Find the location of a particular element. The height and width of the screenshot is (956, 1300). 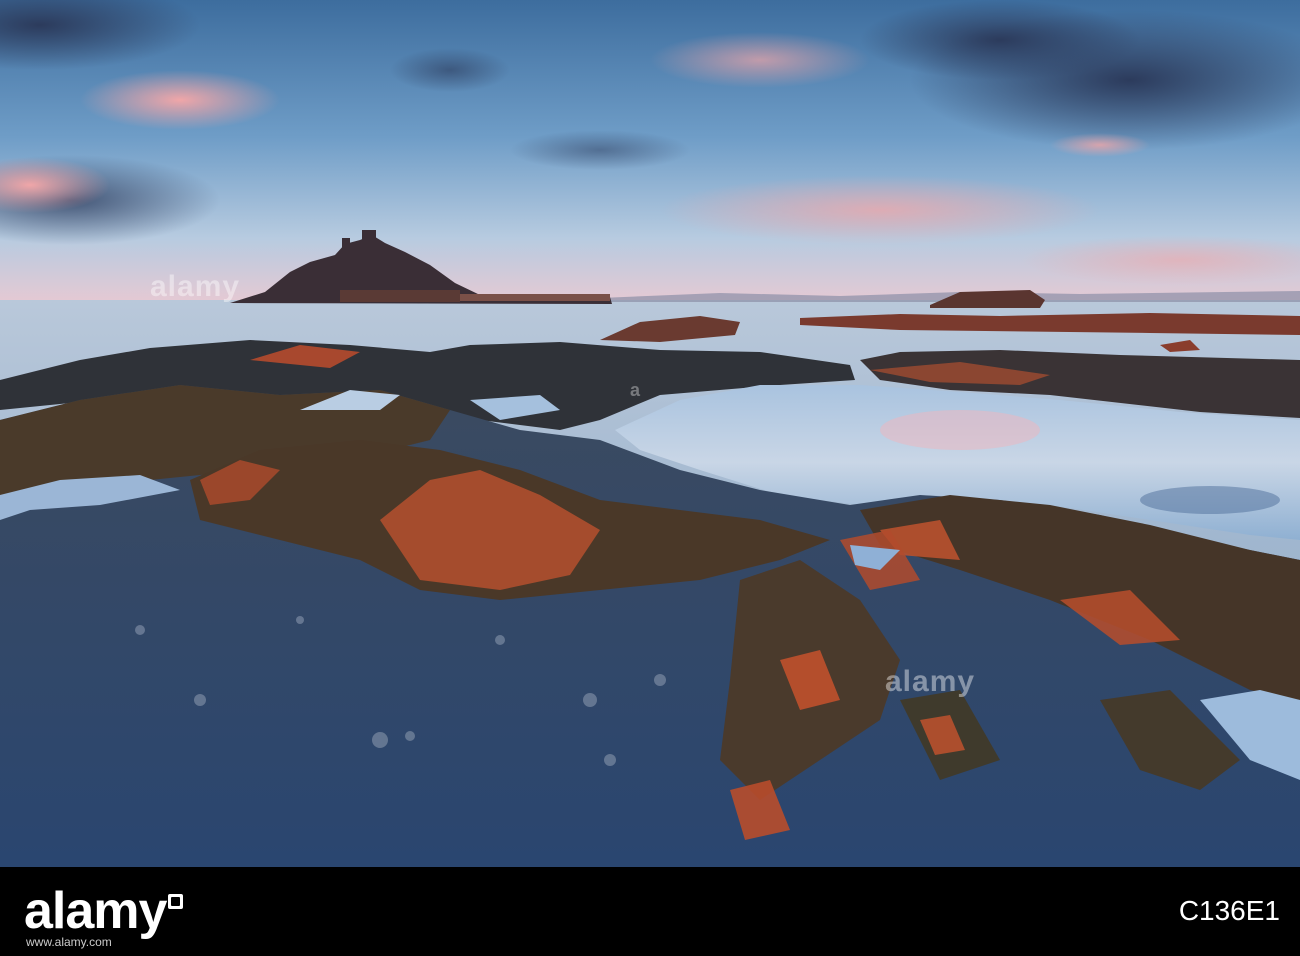

logo-text: alamy is located at coordinates (95, 911).